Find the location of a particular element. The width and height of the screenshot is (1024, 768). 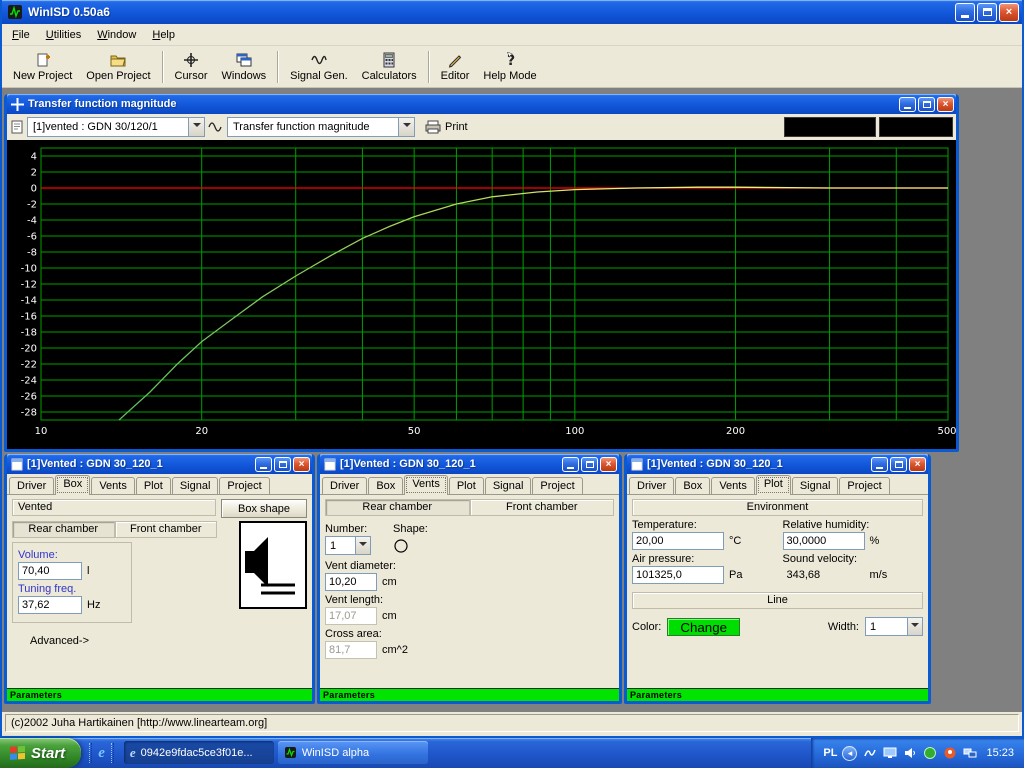

taskbar-task-winisd: WinISD alpha is located at coordinates (352, 752).